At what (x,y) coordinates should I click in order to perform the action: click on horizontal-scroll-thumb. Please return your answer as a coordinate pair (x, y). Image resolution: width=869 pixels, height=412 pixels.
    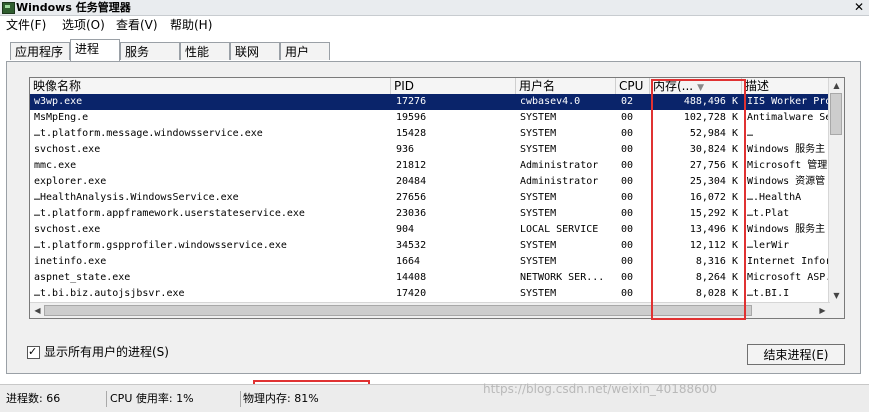
    Looking at the image, I should click on (398, 310).